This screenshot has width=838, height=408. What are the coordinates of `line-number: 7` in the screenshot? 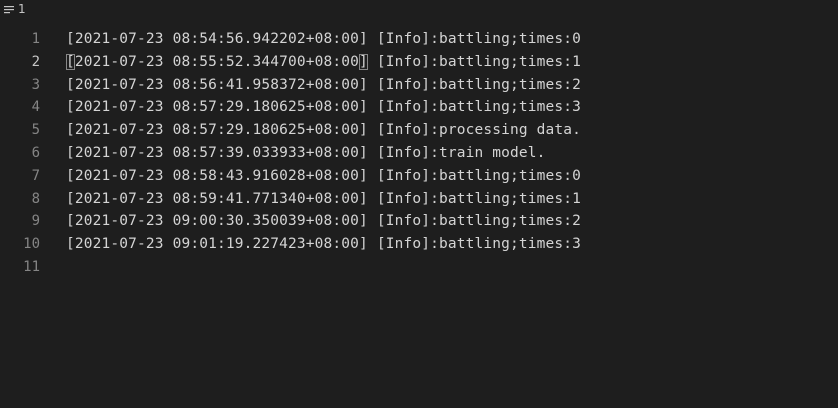 It's located at (35, 175).